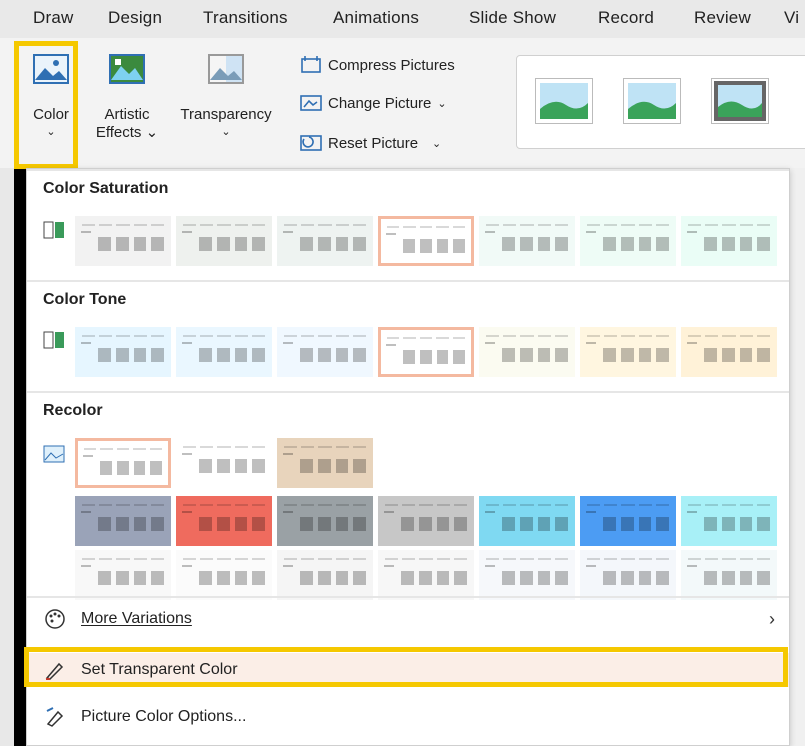 The width and height of the screenshot is (805, 746). Describe the element at coordinates (7, 457) in the screenshot. I see `slide-thumbnail-pane` at that location.